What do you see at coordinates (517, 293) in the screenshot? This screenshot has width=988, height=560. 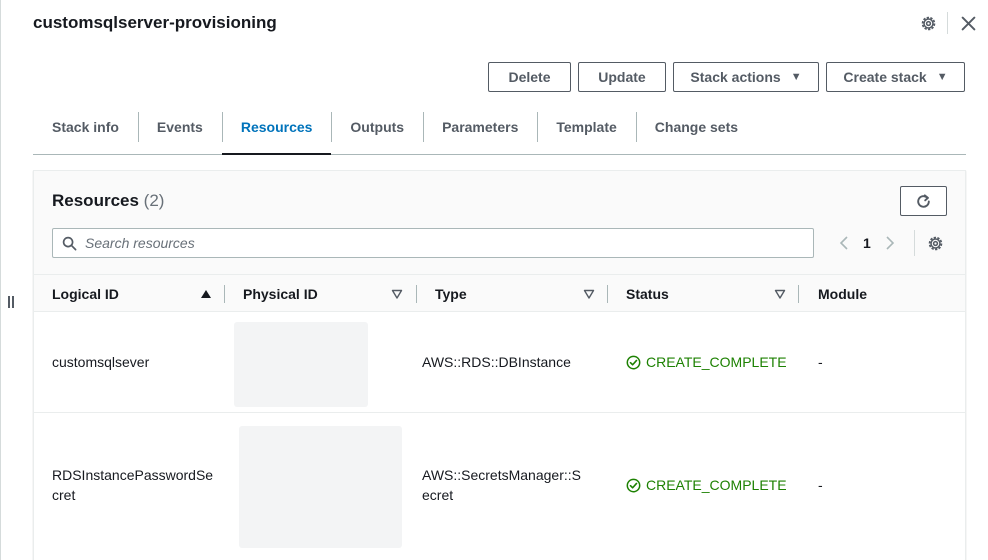 I see `column-header-type: Type` at bounding box center [517, 293].